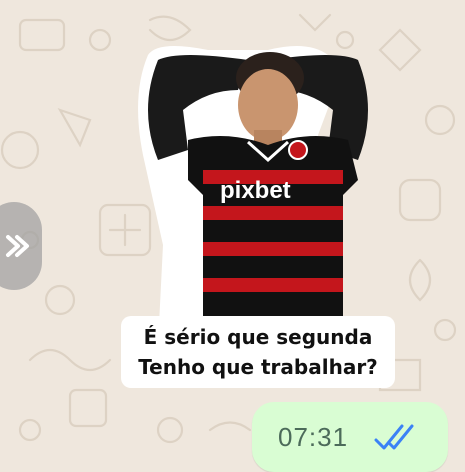  What do you see at coordinates (313, 437) in the screenshot?
I see `message-time: 07:31` at bounding box center [313, 437].